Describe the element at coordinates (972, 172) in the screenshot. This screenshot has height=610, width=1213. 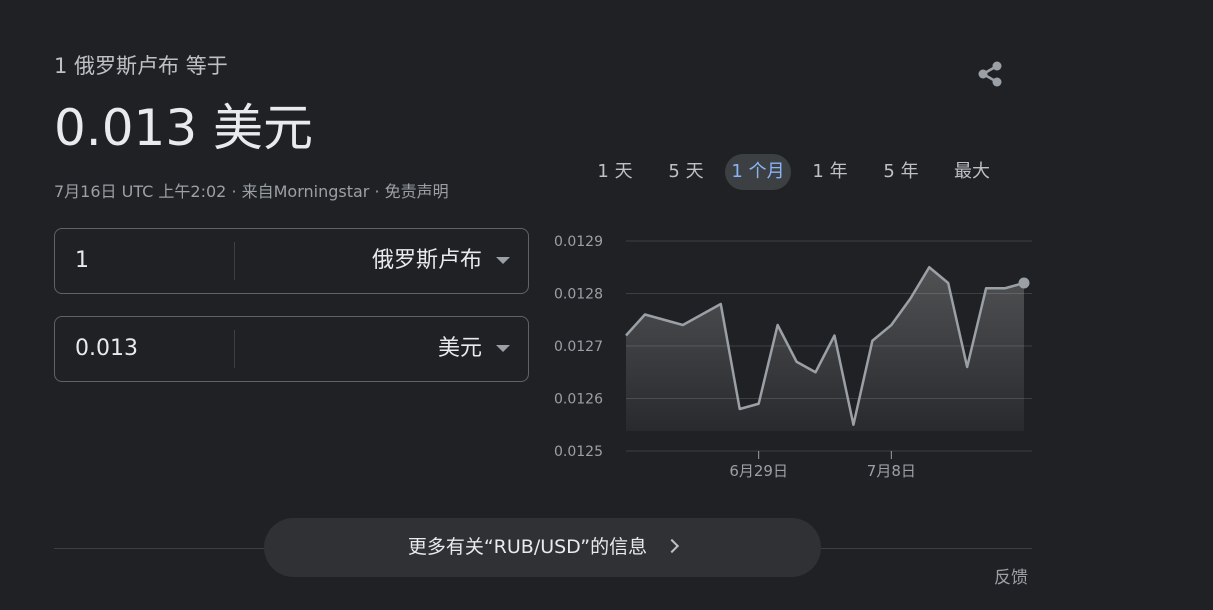
I see `tab-max: 最大` at that location.